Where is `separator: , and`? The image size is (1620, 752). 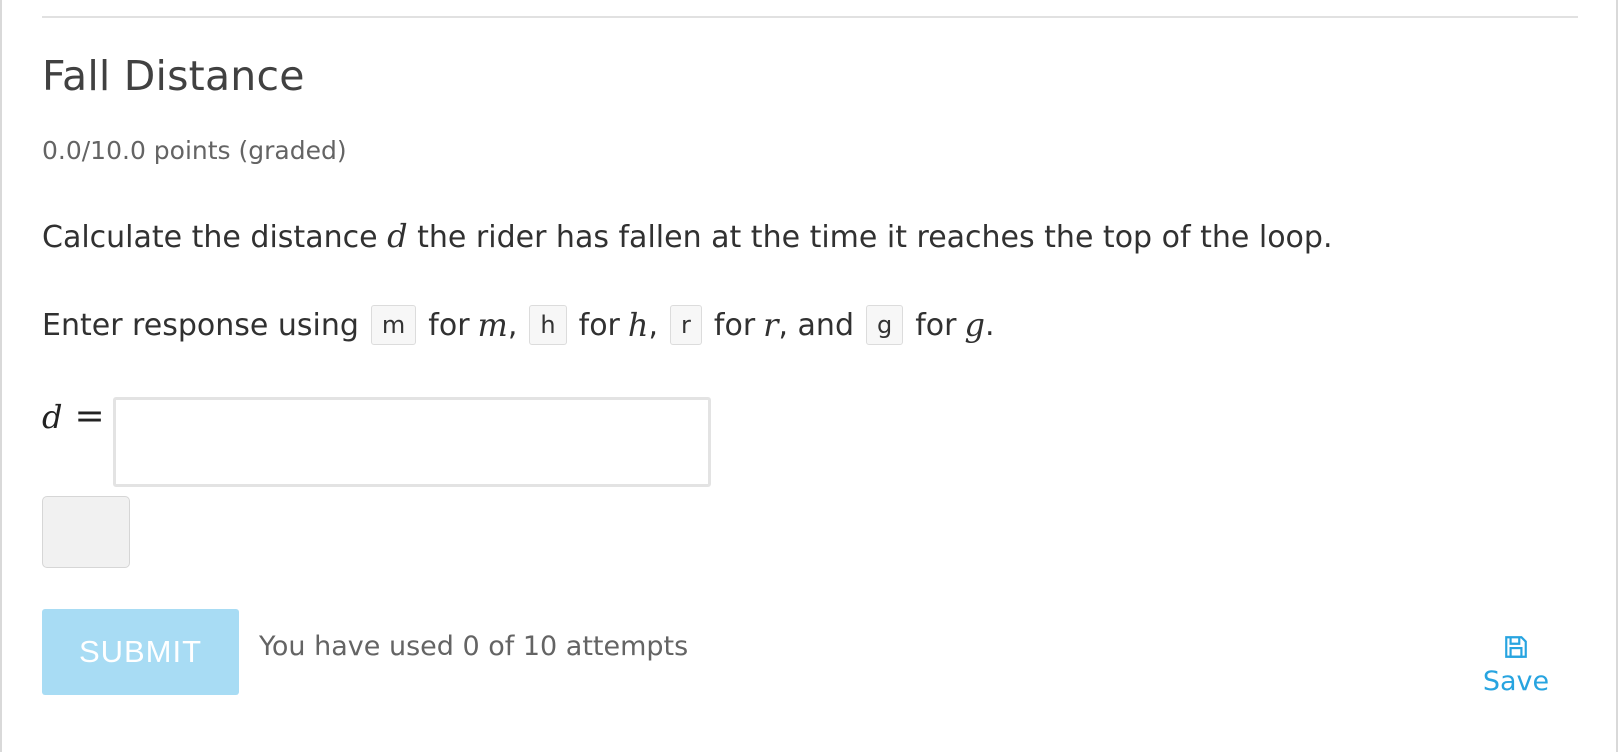
separator: , and is located at coordinates (816, 325).